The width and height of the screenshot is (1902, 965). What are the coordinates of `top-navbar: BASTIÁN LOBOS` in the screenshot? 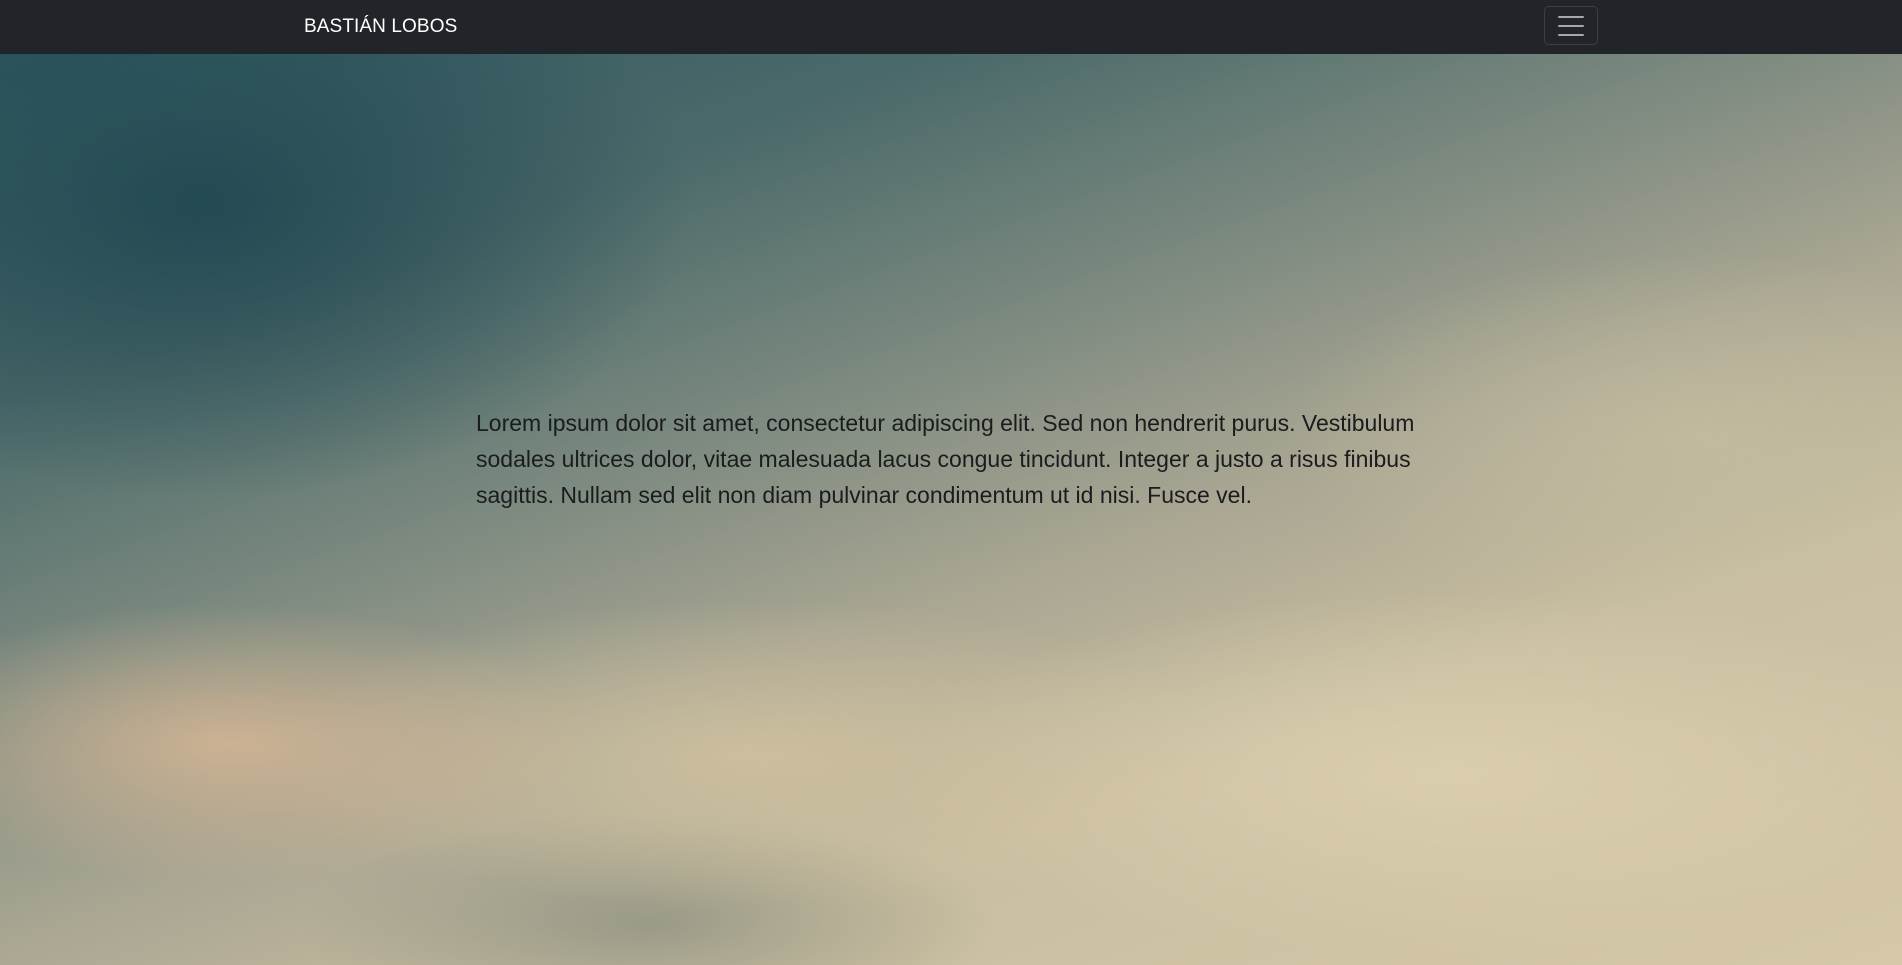 It's located at (951, 27).